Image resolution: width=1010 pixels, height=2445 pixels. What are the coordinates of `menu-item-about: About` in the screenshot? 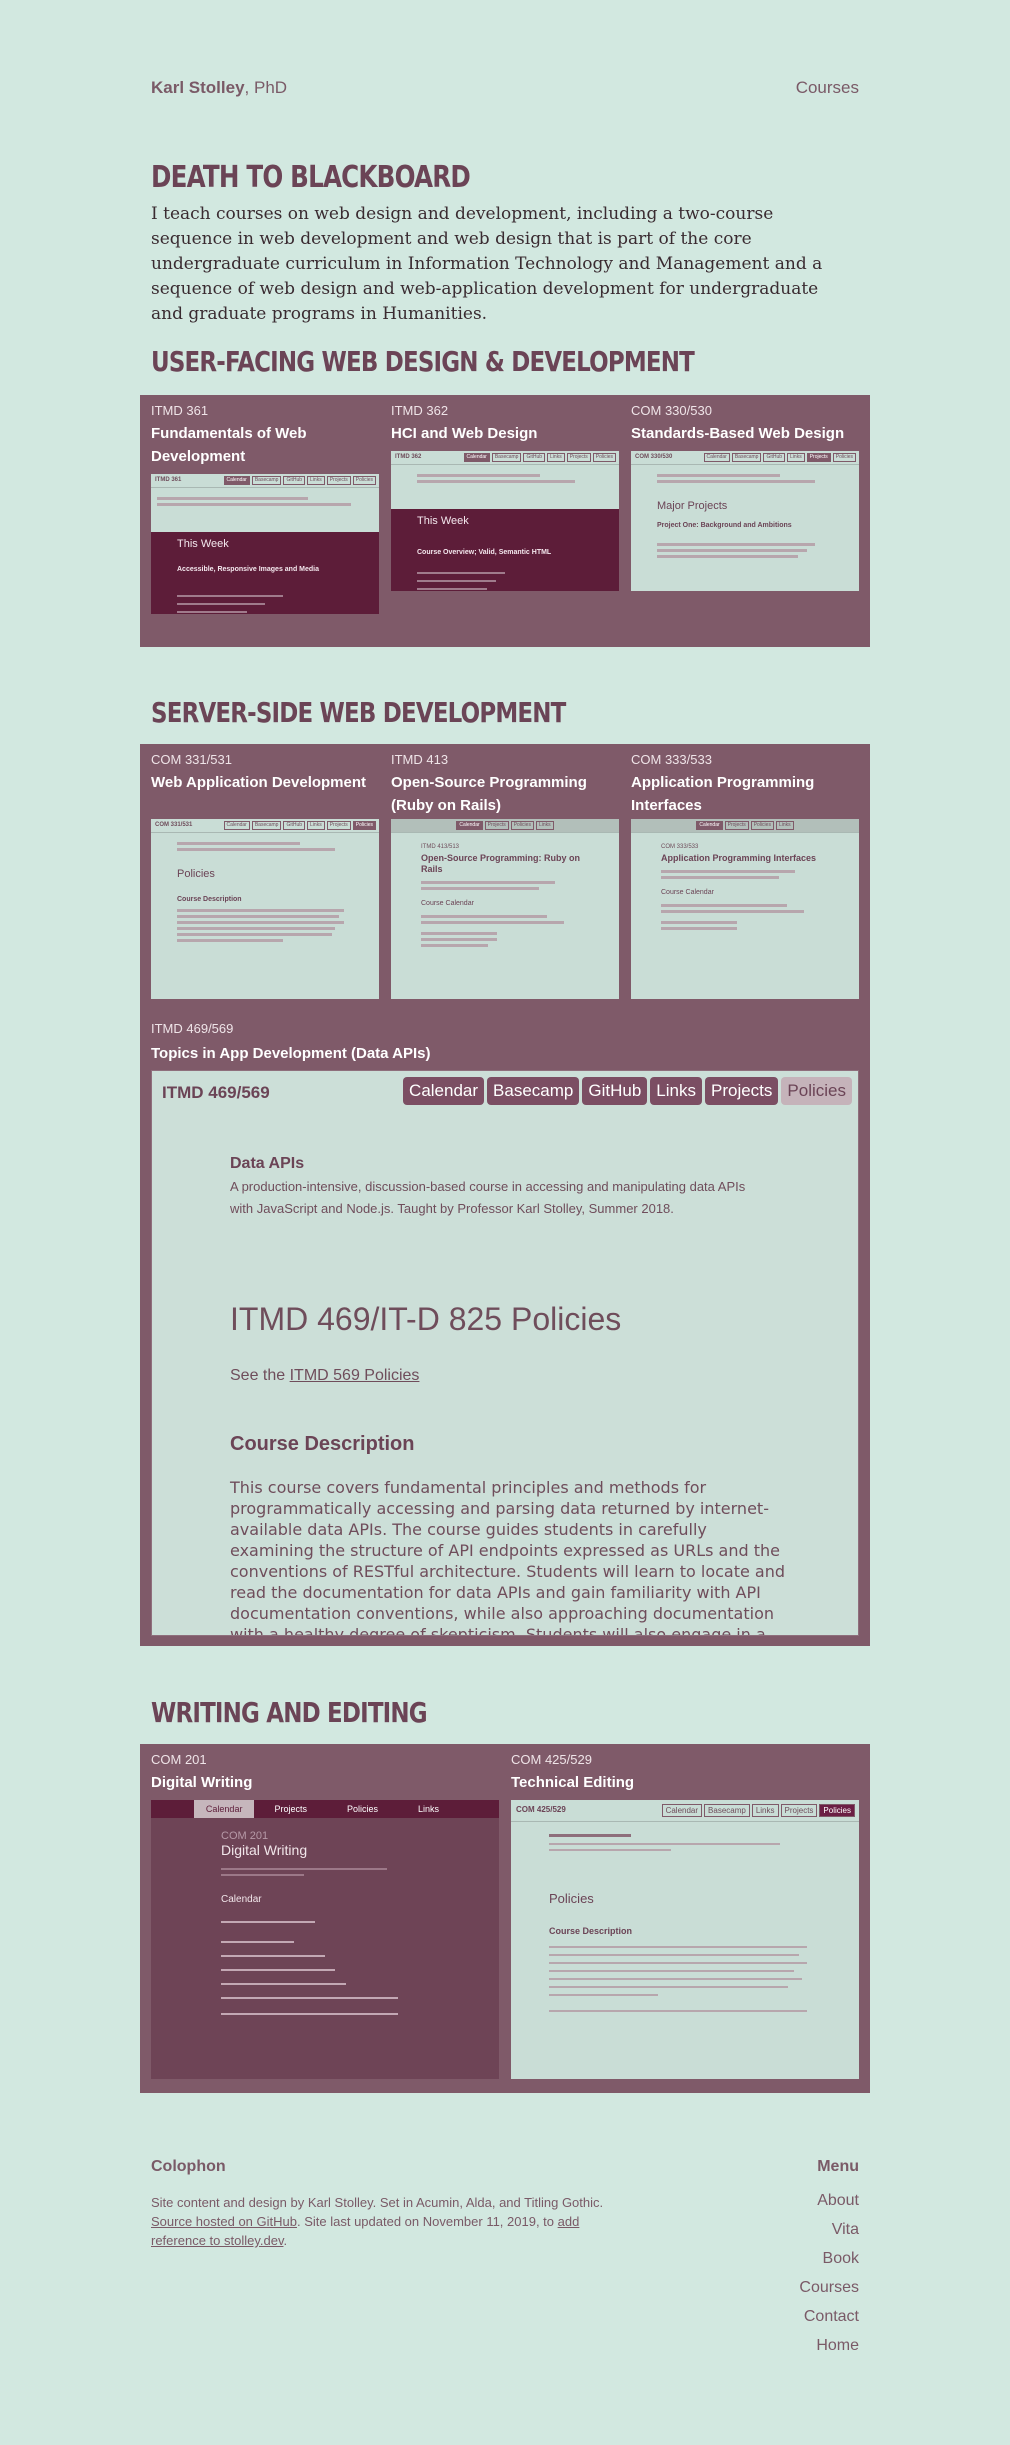 It's located at (829, 2206).